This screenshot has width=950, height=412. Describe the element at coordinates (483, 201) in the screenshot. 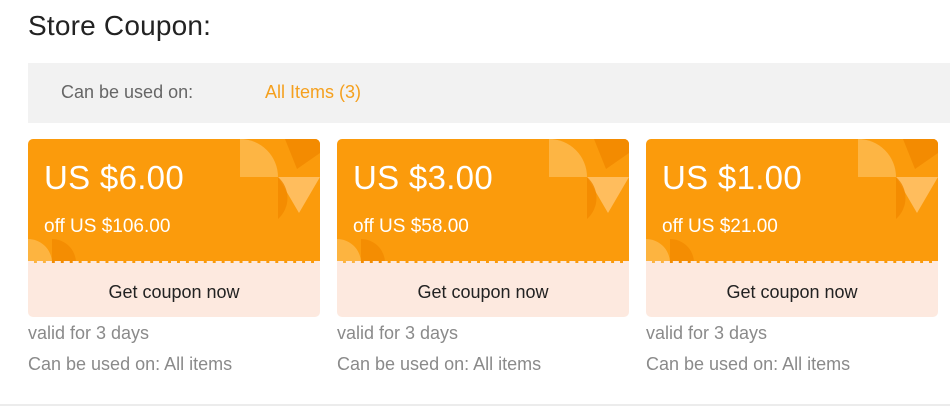

I see `coupon-top-panel: US $3.00 off US $58.00` at that location.